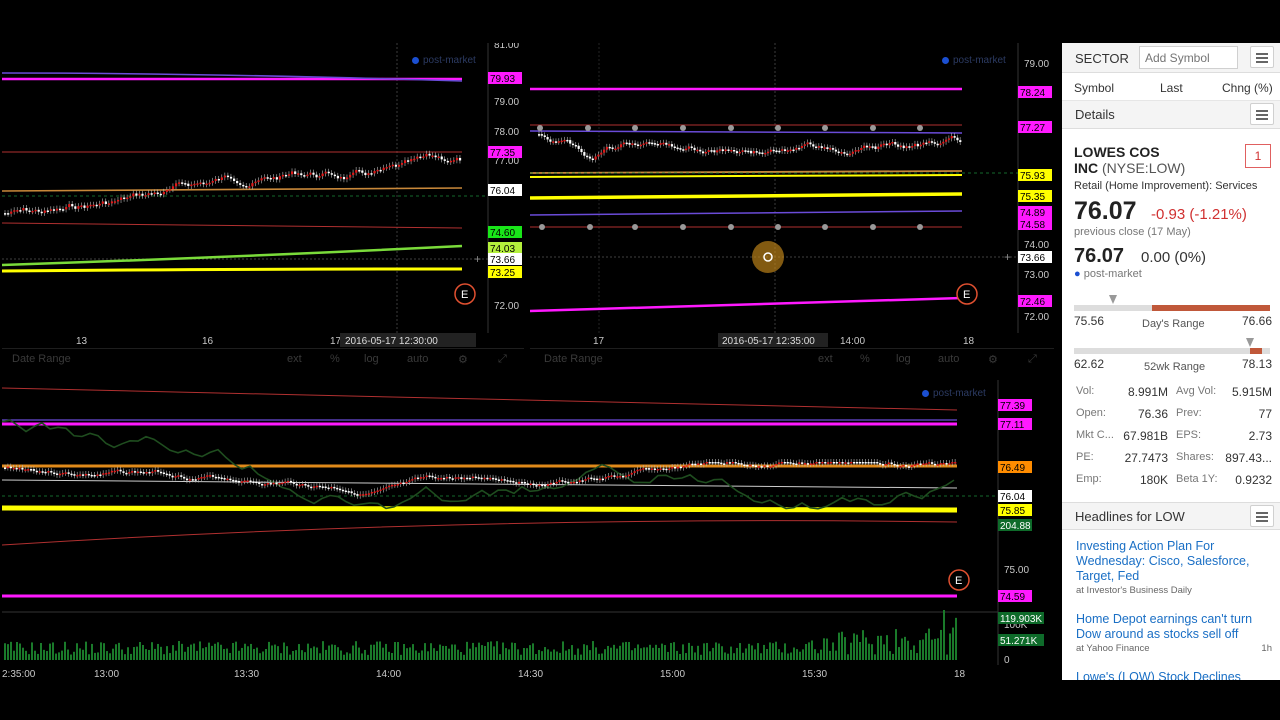 Image resolution: width=1280 pixels, height=720 pixels. Describe the element at coordinates (920, 227) in the screenshot. I see `pivot-dot` at that location.